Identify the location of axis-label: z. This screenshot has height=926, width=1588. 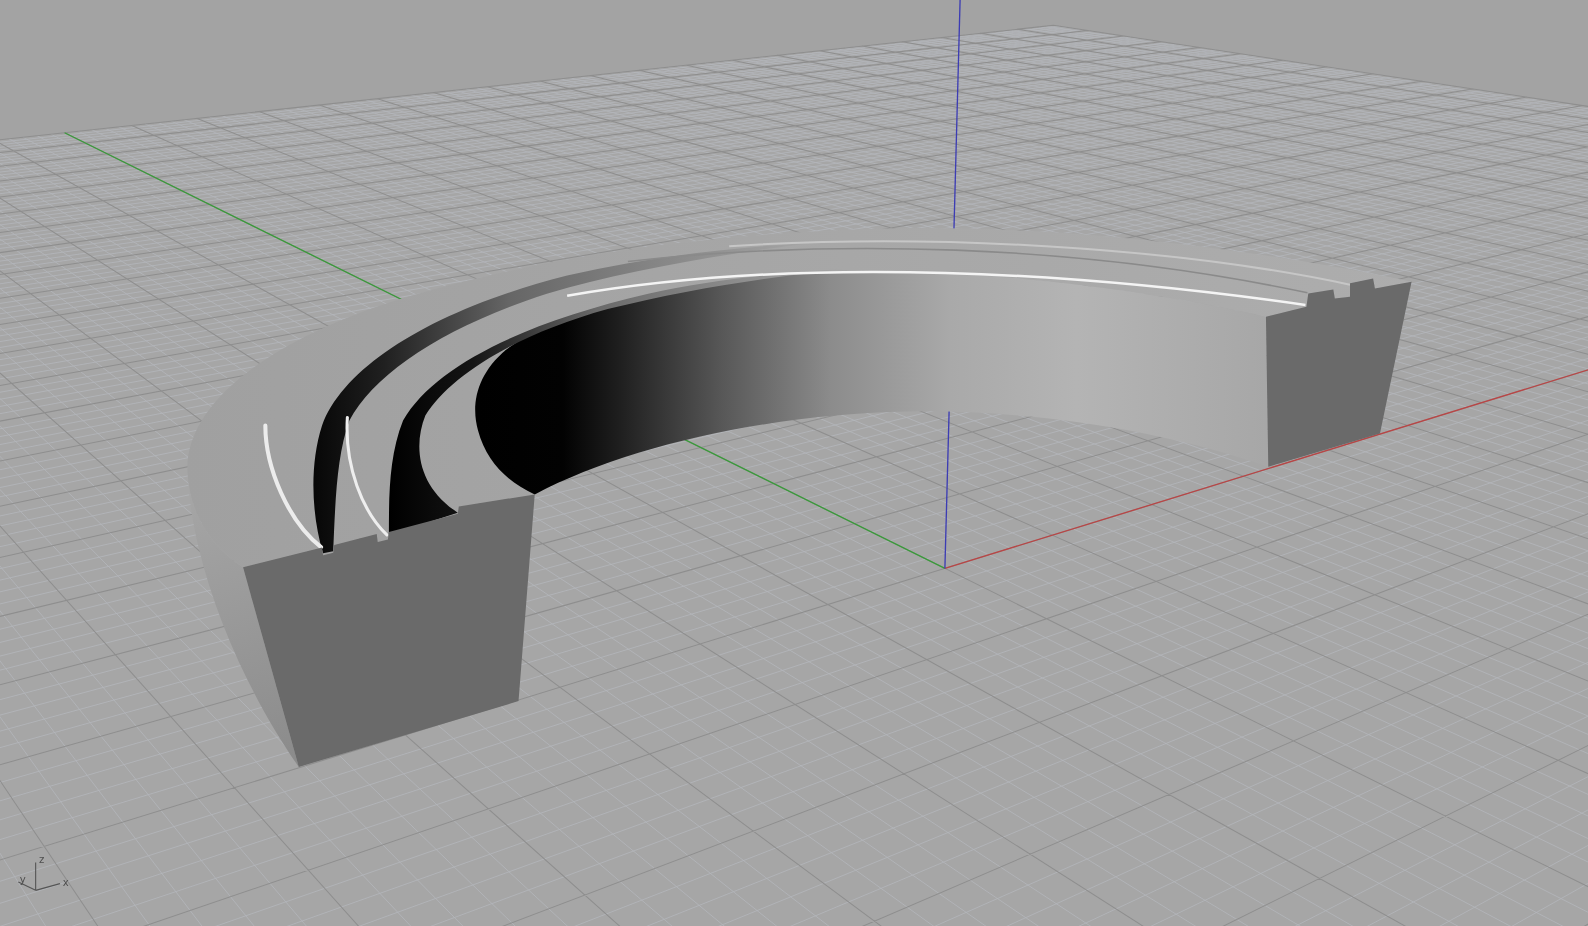
(42, 860).